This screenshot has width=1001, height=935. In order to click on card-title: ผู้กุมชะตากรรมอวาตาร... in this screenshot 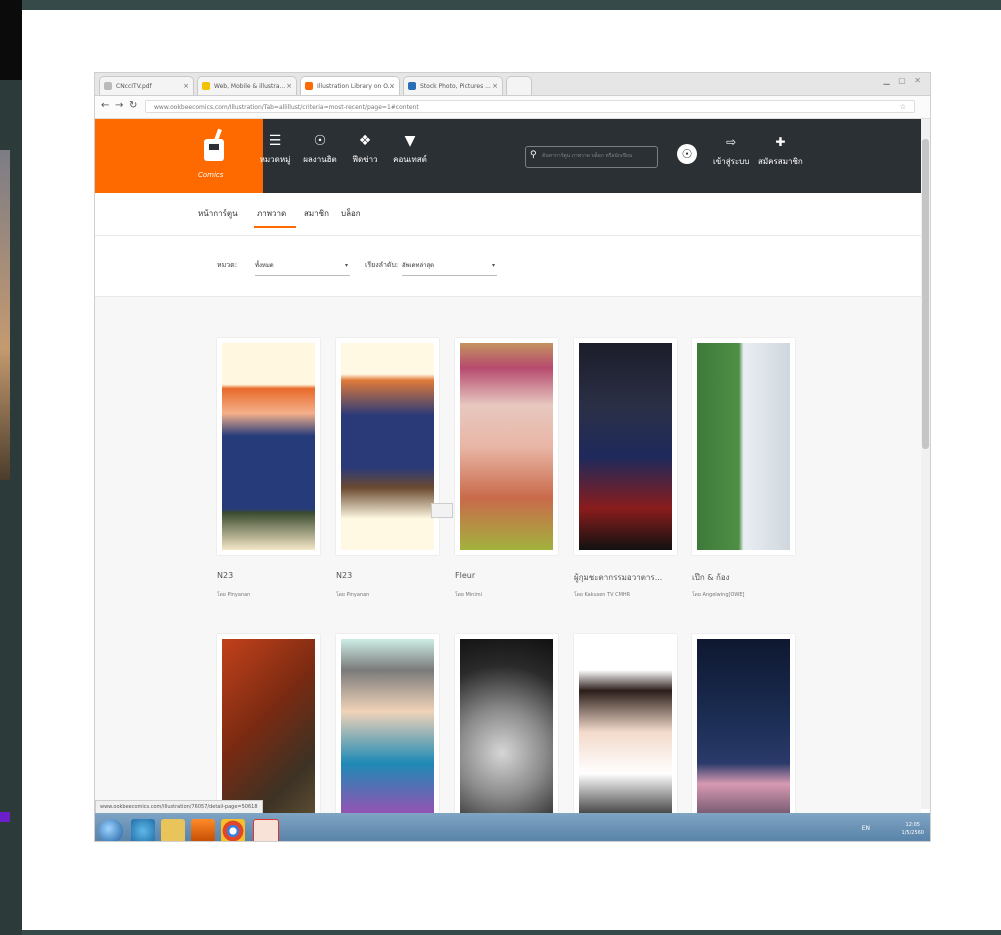, I will do `click(625, 577)`.